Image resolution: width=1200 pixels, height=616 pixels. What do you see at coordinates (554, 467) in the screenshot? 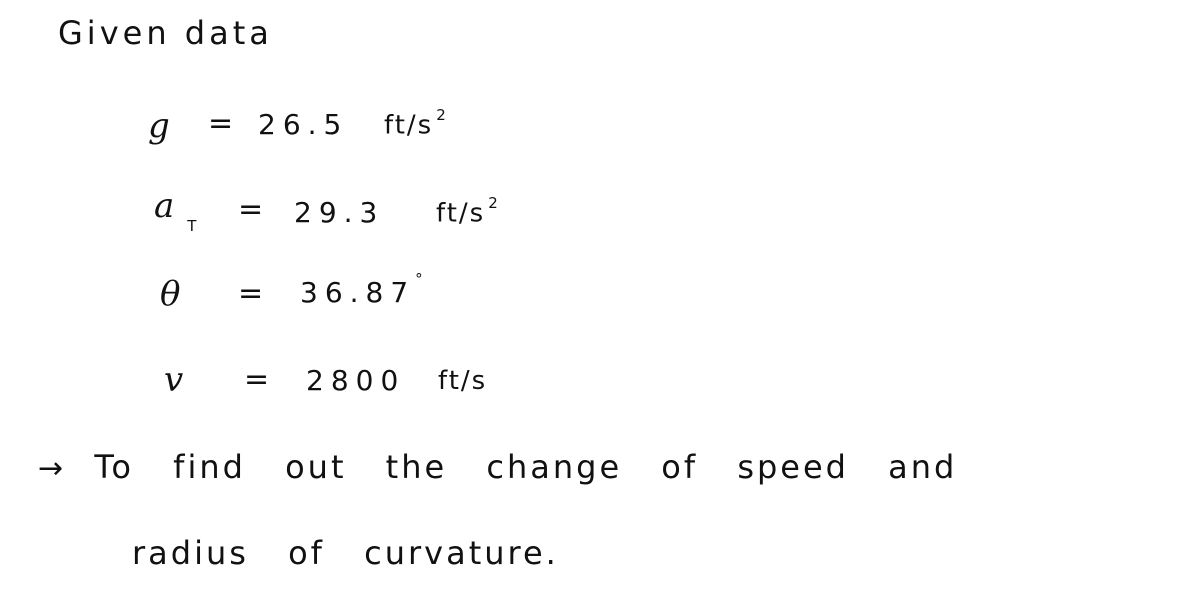
I see `word: change` at bounding box center [554, 467].